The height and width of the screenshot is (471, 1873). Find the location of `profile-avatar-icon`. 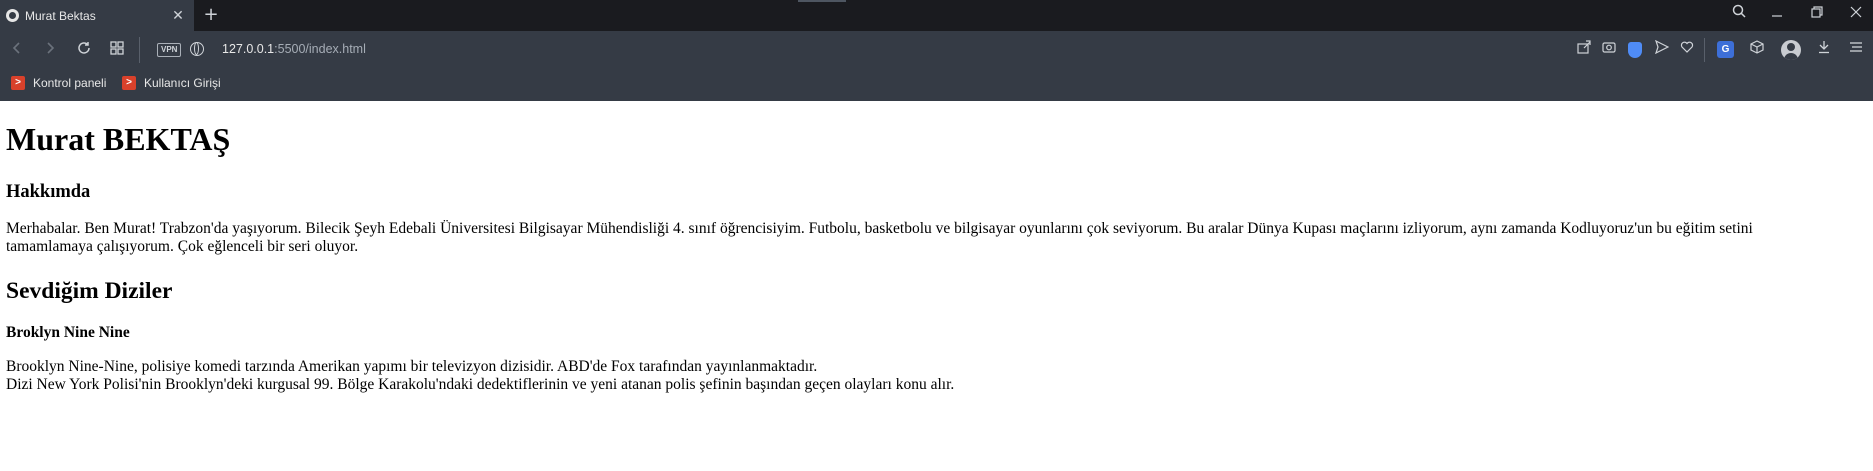

profile-avatar-icon is located at coordinates (1791, 50).